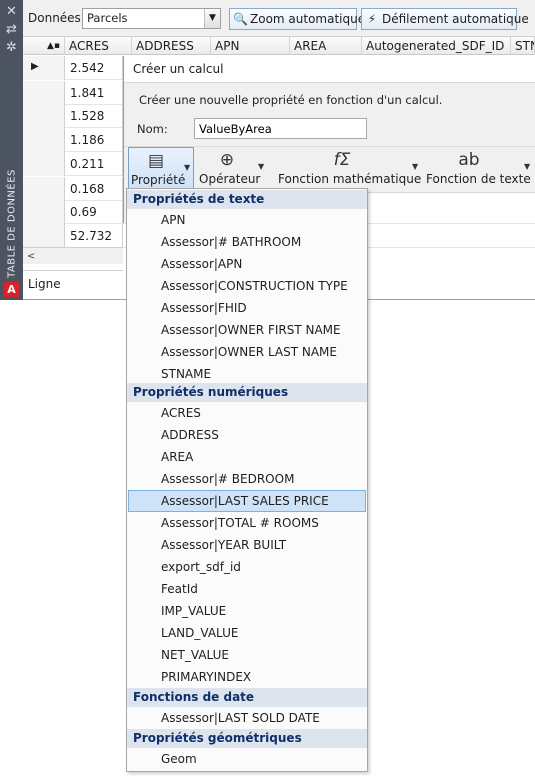 The height and width of the screenshot is (781, 535). I want to click on lightning-icon: ⚡, so click(372, 19).